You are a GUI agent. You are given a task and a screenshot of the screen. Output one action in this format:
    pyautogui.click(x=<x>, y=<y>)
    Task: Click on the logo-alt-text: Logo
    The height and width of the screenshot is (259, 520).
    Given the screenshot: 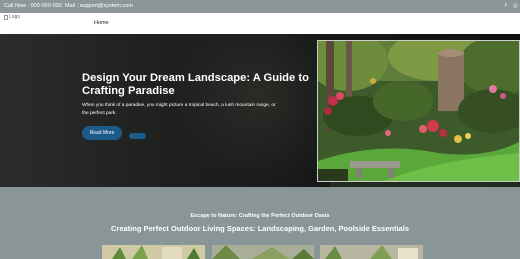 What is the action you would take?
    pyautogui.click(x=15, y=17)
    